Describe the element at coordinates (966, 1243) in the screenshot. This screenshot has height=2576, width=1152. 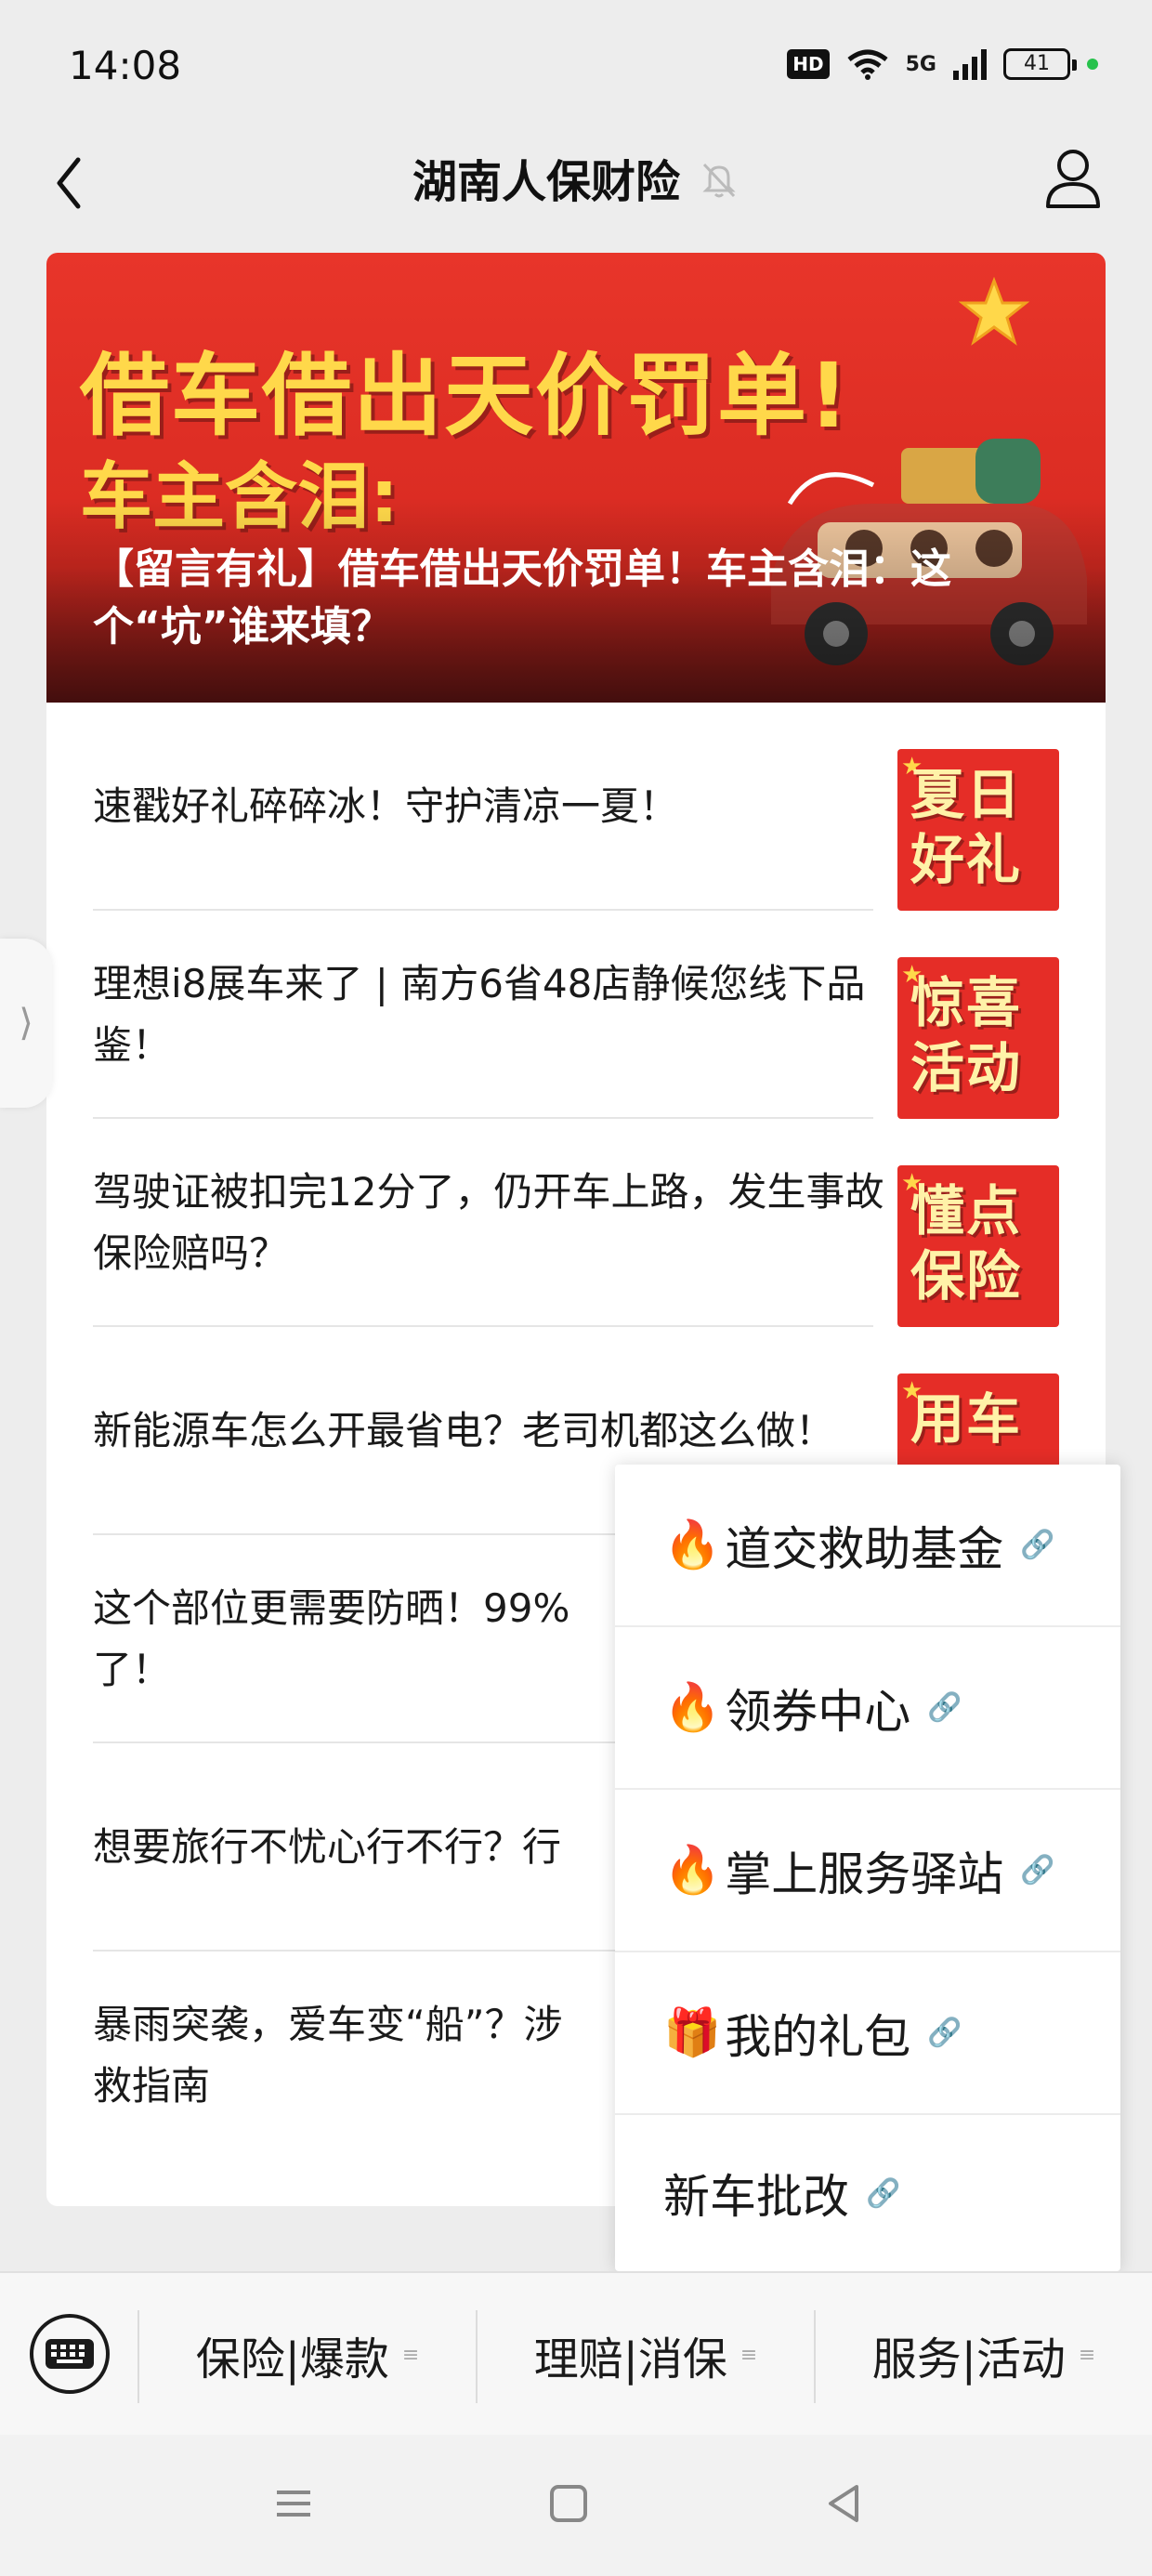
I see `thumbnail-text: 懂点保险` at that location.